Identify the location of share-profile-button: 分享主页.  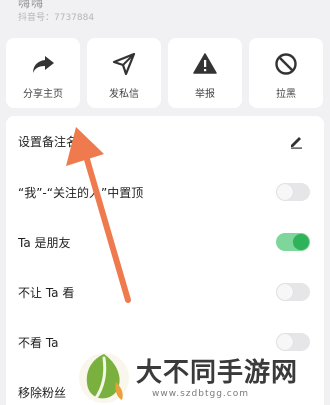
(43, 73).